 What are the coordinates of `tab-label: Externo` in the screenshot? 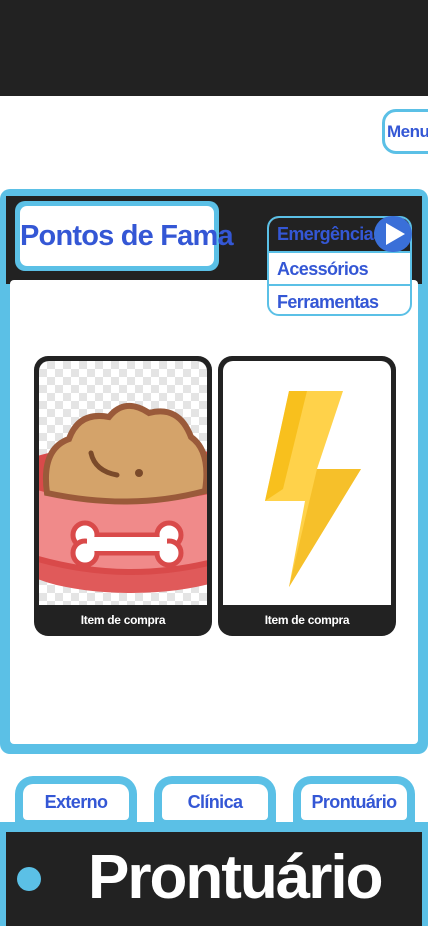 It's located at (76, 802).